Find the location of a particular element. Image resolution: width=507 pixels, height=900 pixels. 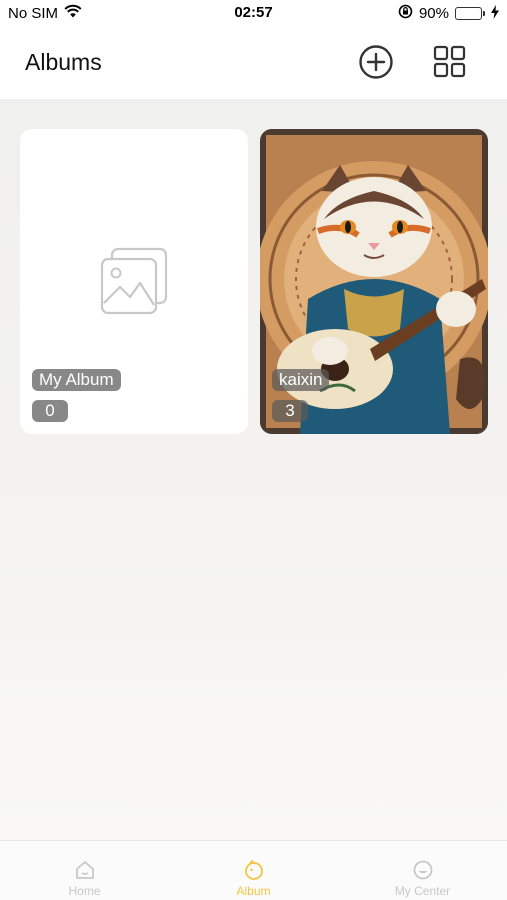

plus-circle-icon is located at coordinates (376, 62).